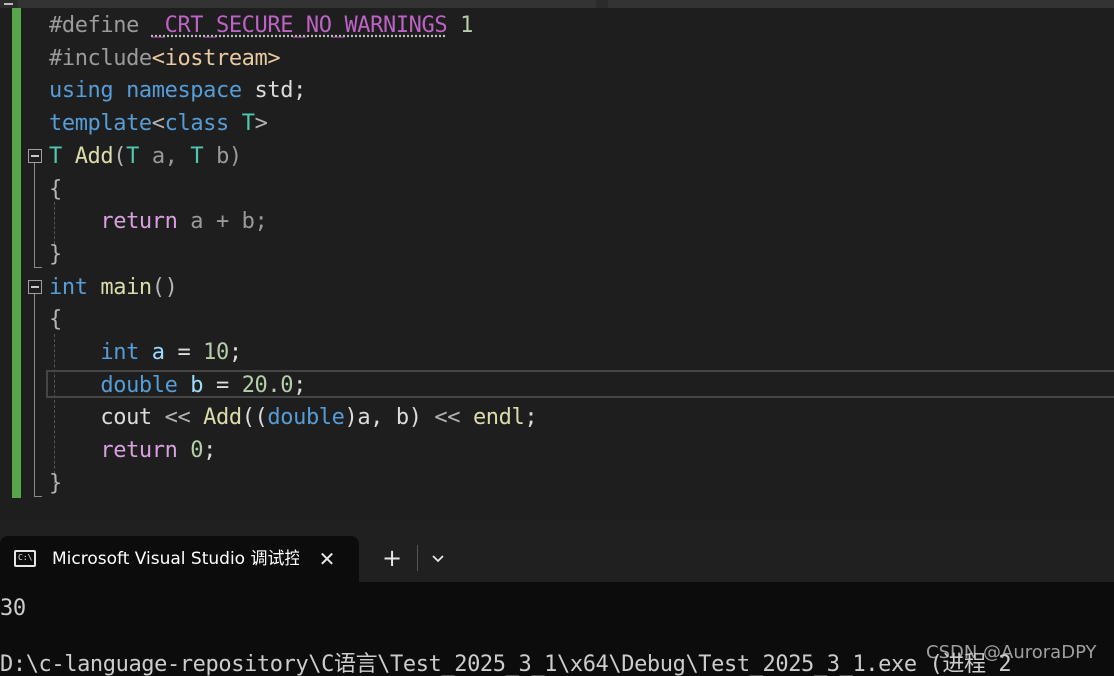 Image resolution: width=1114 pixels, height=676 pixels. I want to click on close-icon: ✕, so click(327, 559).